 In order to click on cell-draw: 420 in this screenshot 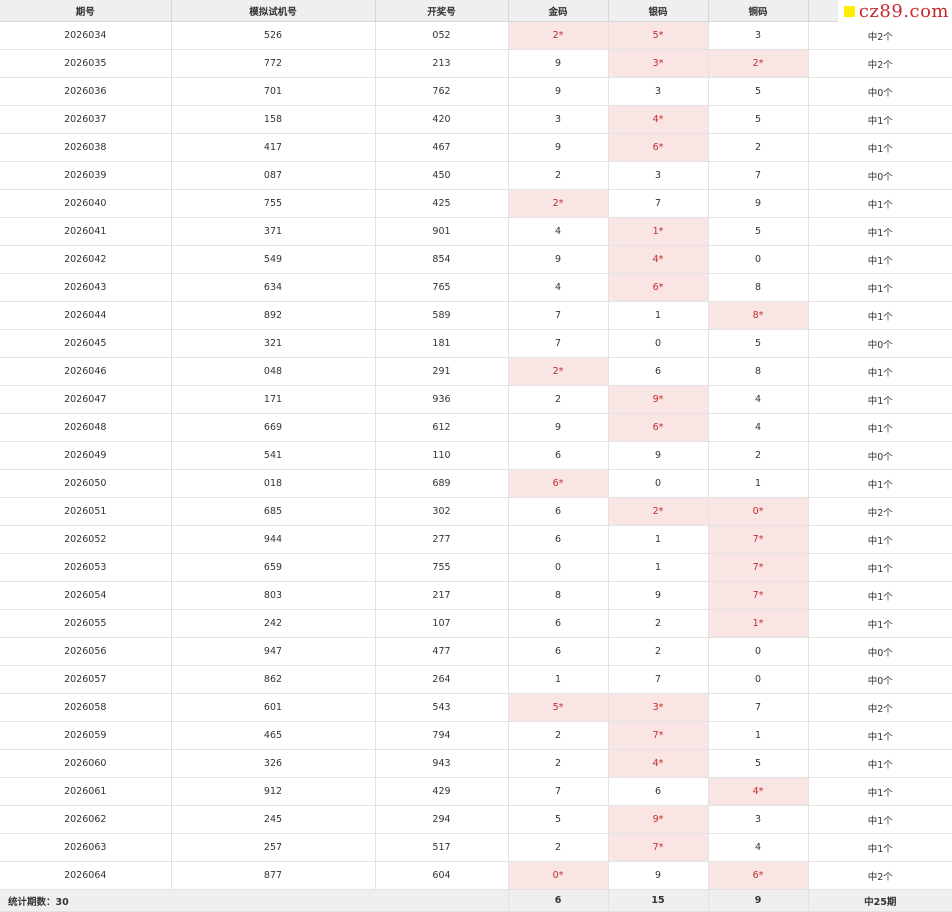, I will do `click(442, 119)`.